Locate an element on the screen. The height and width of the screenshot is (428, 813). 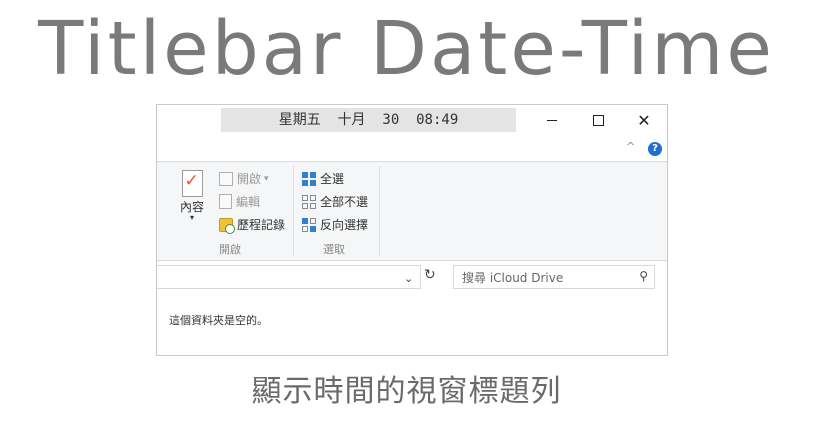
select-all-label: 全選 is located at coordinates (332, 179).